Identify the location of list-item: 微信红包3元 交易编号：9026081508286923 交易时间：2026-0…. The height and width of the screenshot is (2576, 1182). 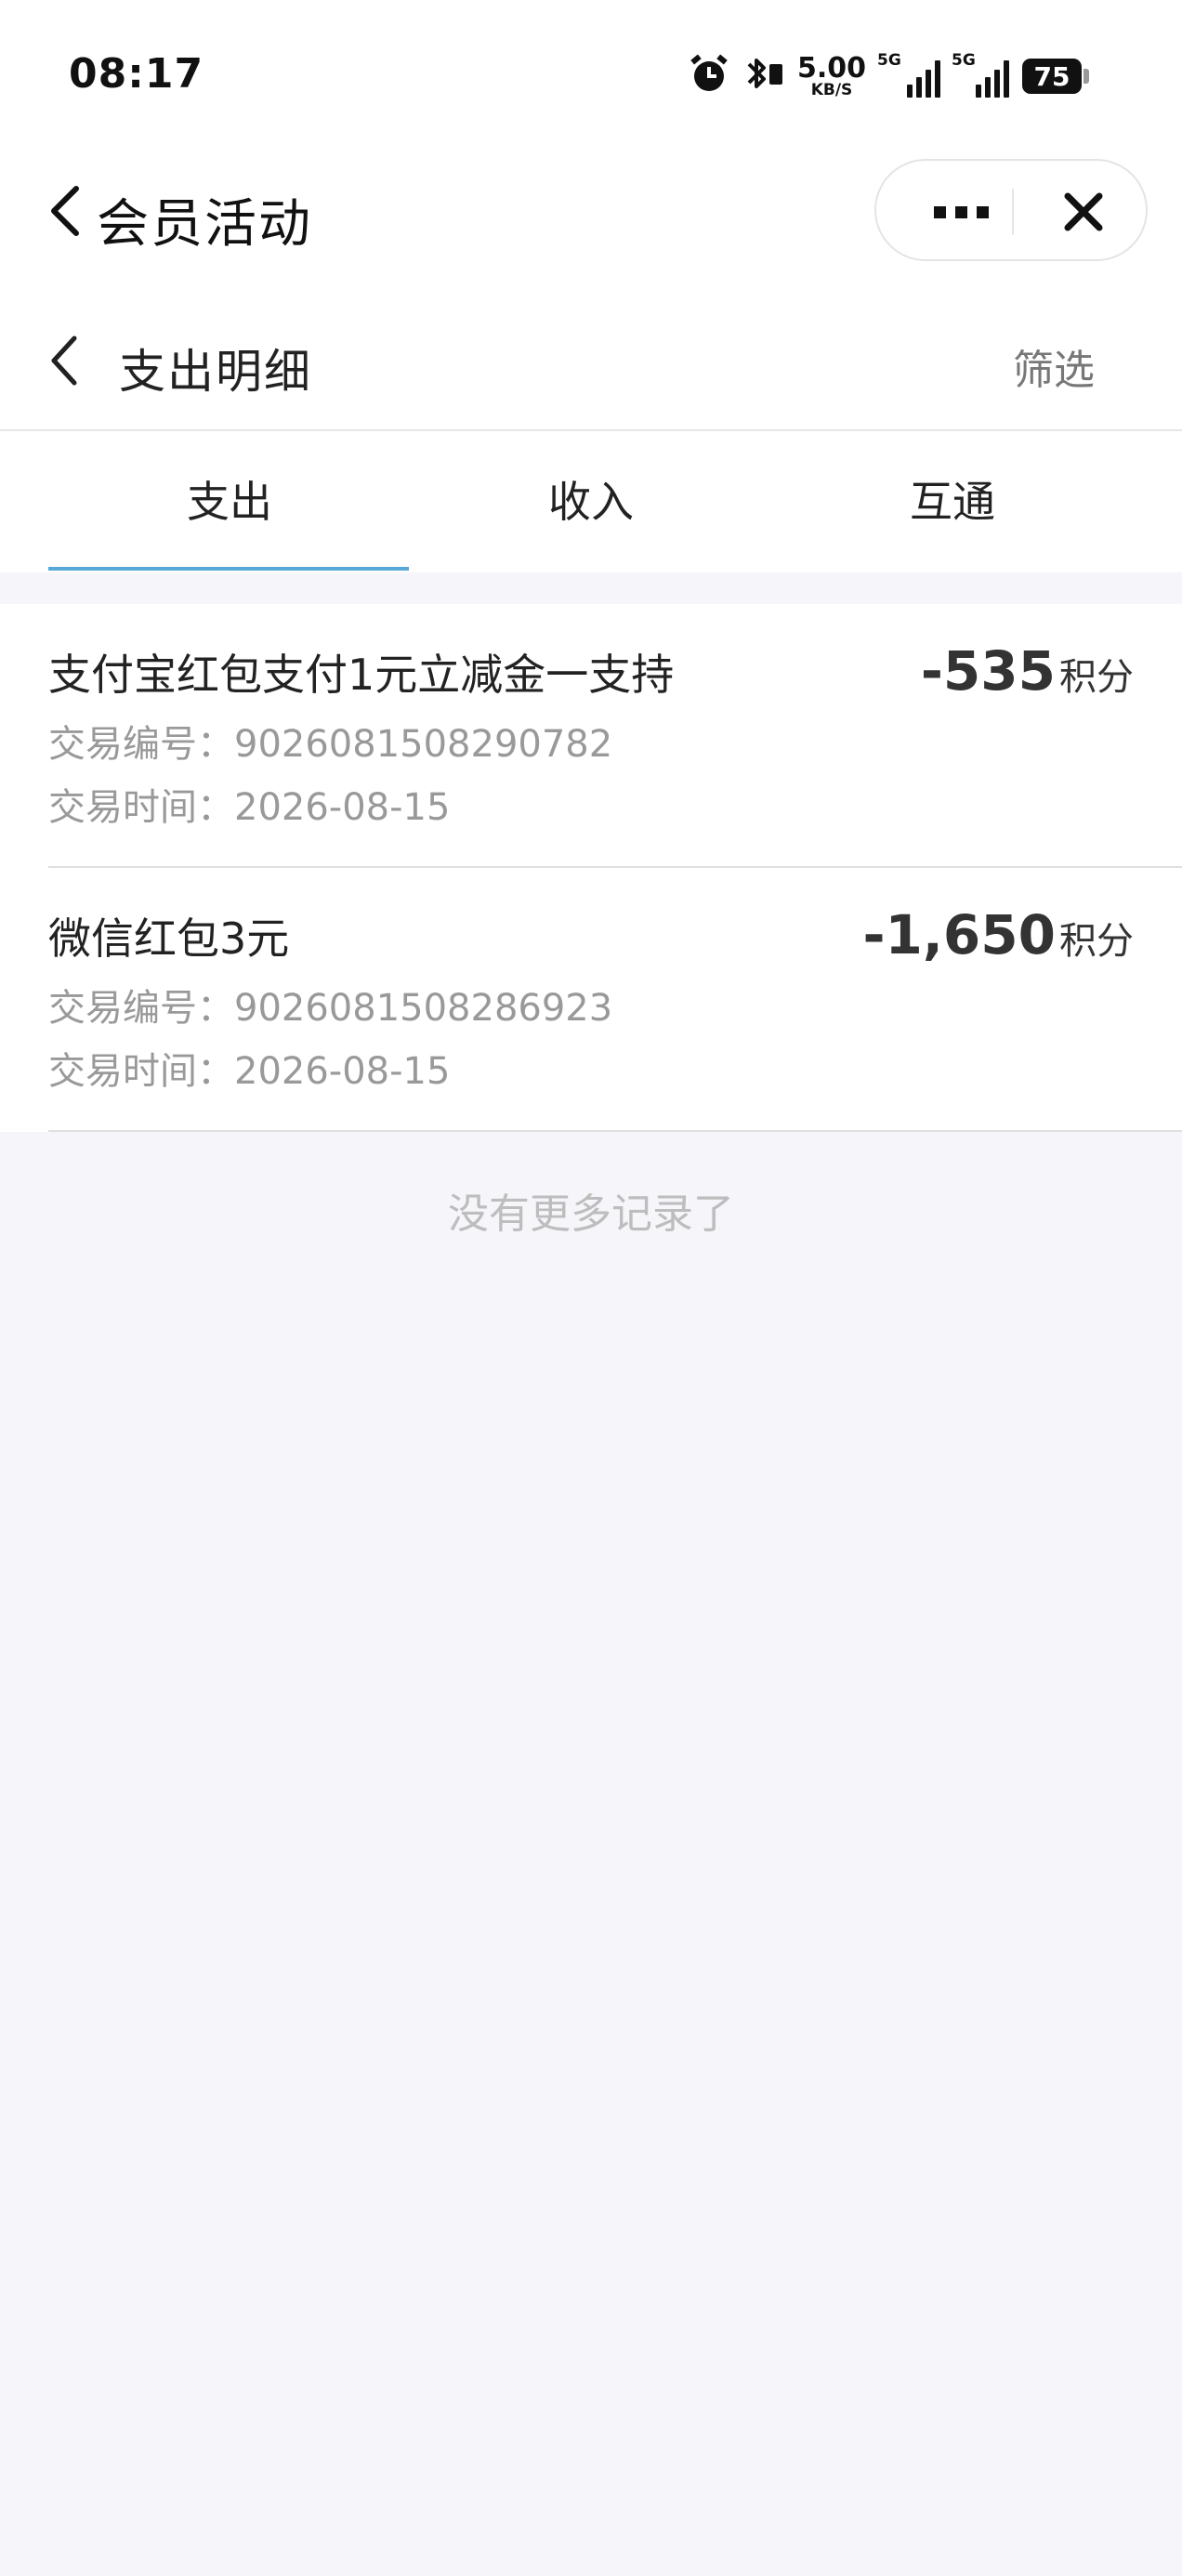
(591, 1000).